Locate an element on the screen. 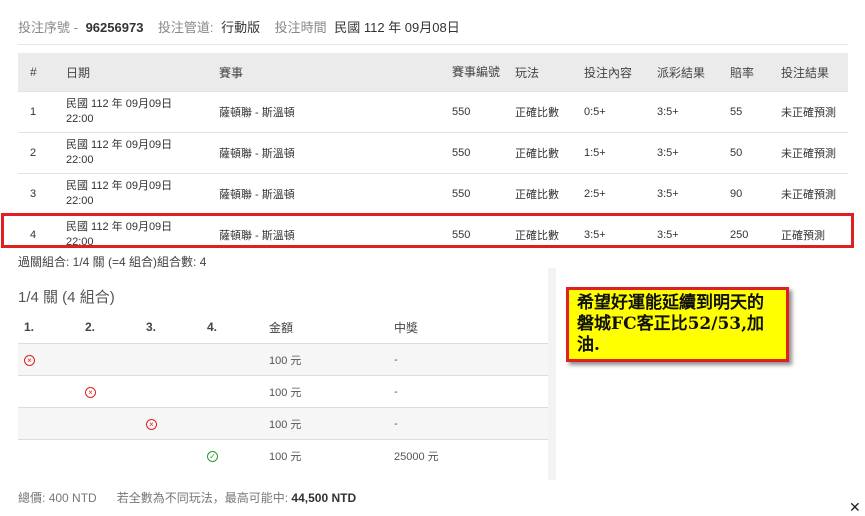 The width and height of the screenshot is (865, 516). winning-row-highlight is located at coordinates (427, 230).